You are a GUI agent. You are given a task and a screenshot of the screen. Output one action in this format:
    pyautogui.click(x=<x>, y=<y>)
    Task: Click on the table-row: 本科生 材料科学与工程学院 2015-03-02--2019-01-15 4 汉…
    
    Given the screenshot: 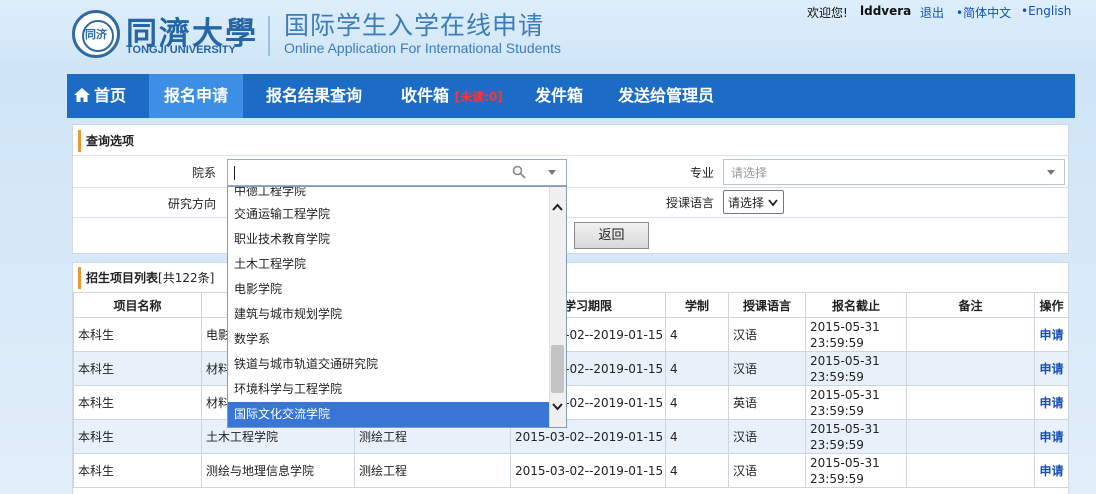 What is the action you would take?
    pyautogui.click(x=571, y=368)
    